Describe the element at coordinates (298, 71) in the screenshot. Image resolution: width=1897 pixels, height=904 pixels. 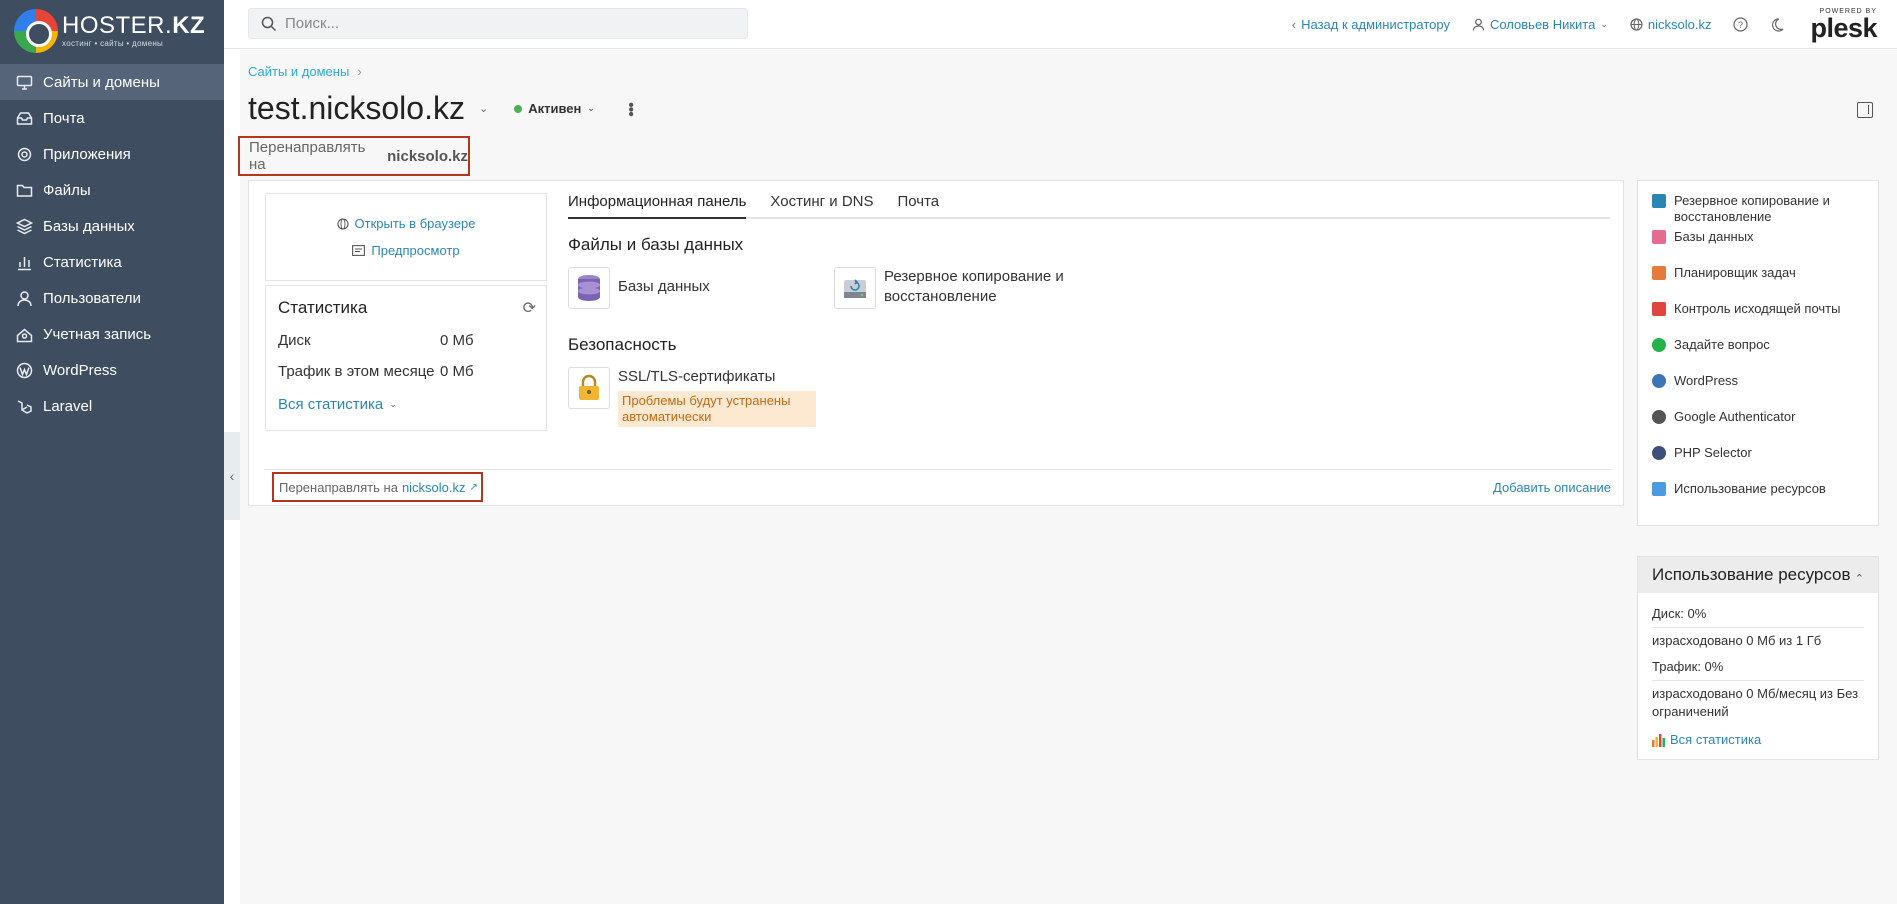
I see `breadcrumb-sites: Сайты и домены` at that location.